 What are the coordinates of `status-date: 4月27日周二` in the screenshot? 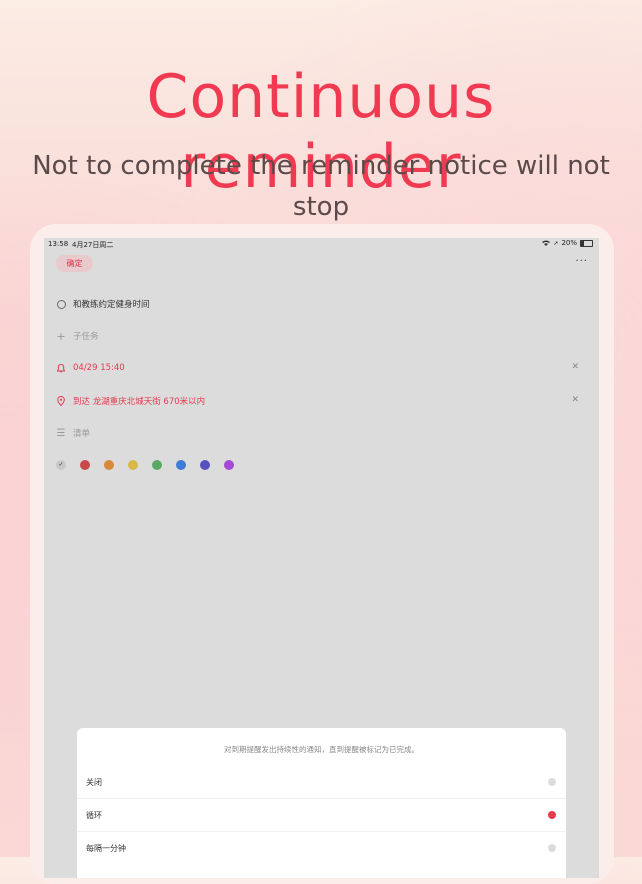 It's located at (93, 245).